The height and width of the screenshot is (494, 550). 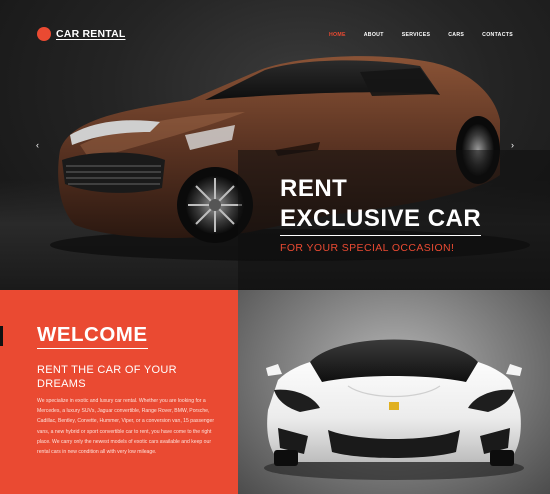 I want to click on hero-title-line1: RENT, so click(x=314, y=188).